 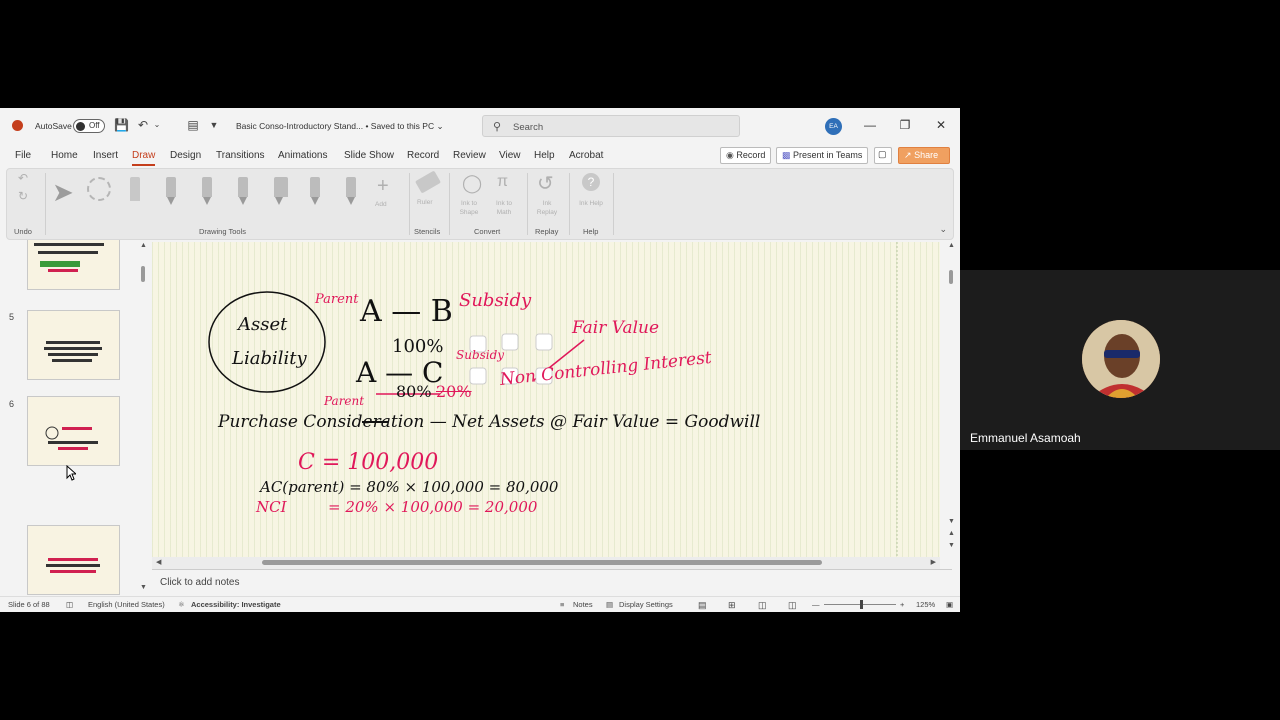 I want to click on present-from-start-icon: ▤, so click(x=193, y=125).